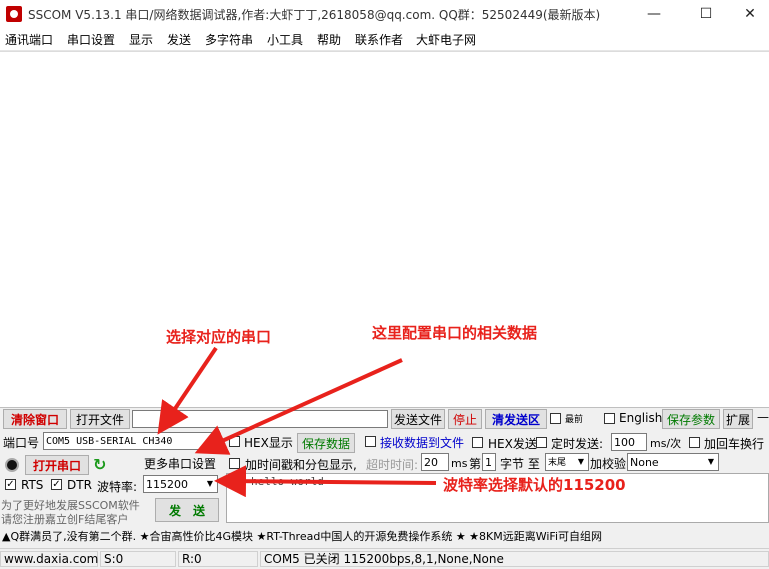  I want to click on annotation-arrows, so click(297, 422).